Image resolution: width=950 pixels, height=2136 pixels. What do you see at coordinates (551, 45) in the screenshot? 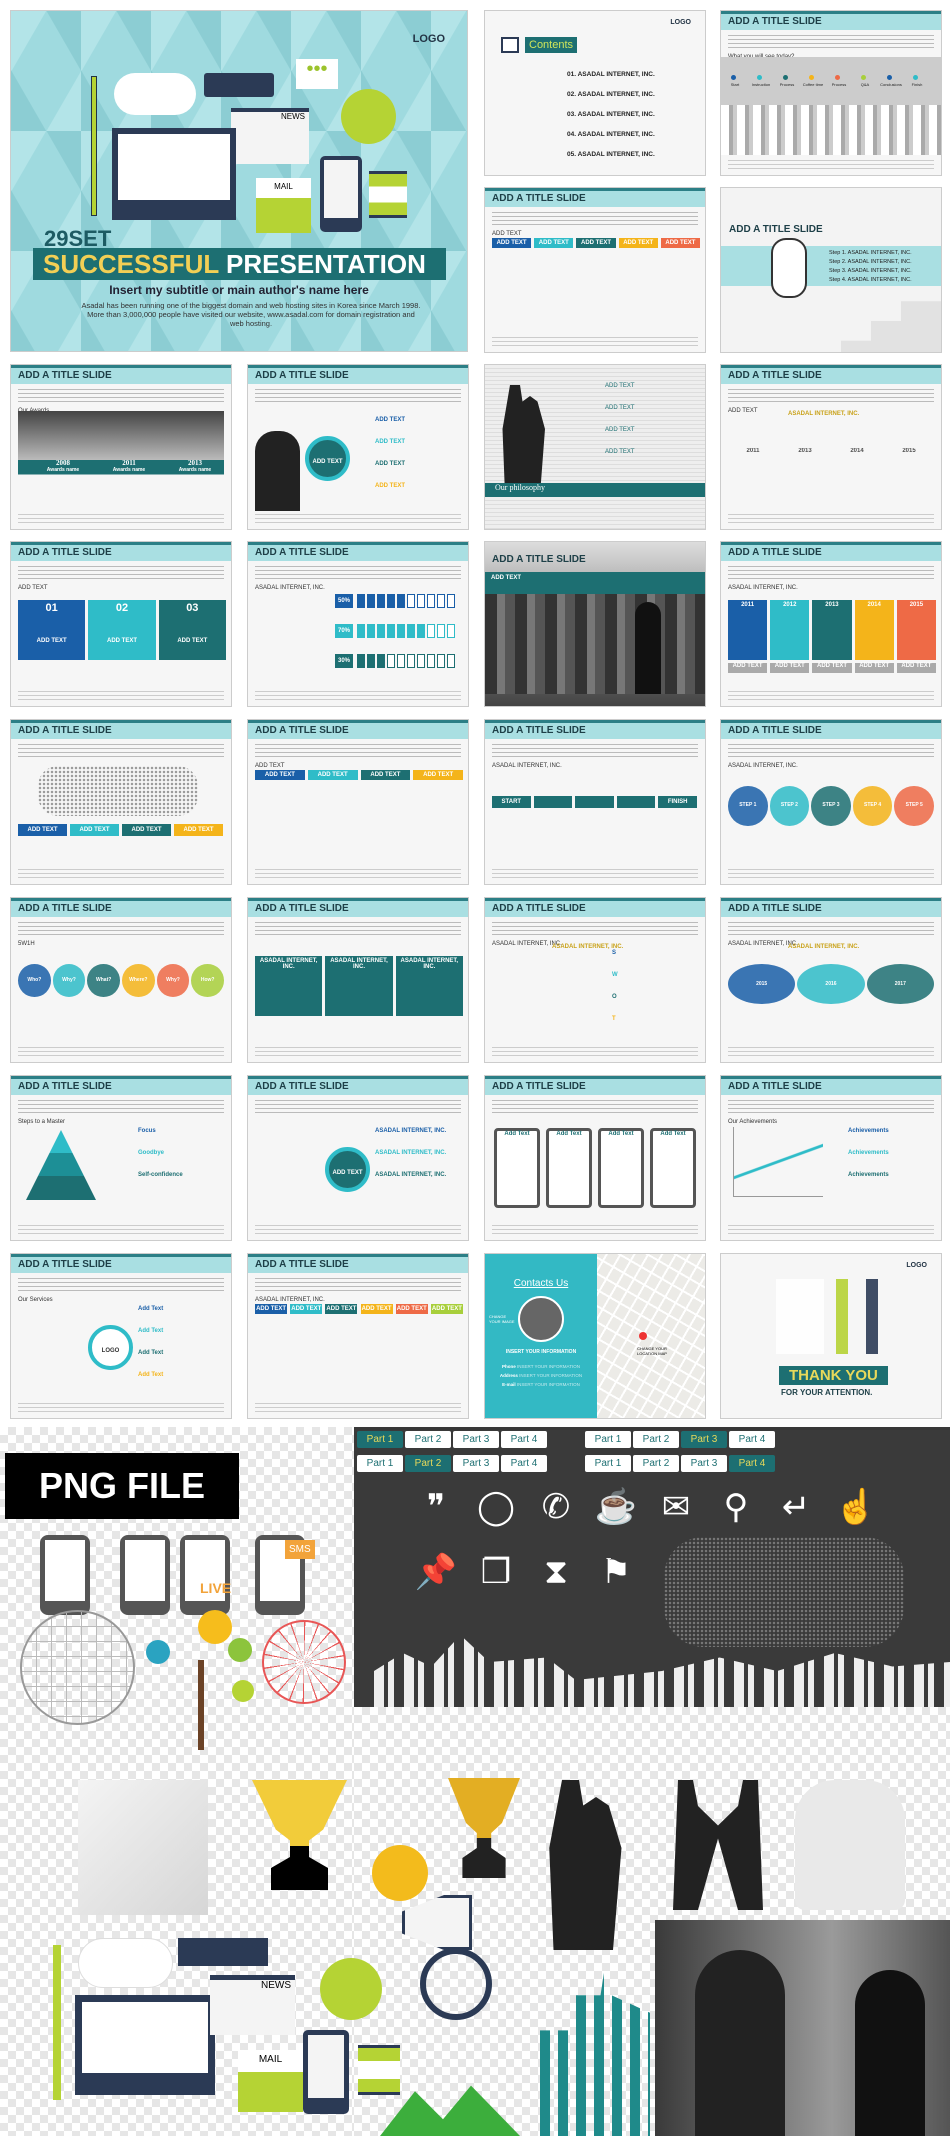
I see `contents-title: Contents` at bounding box center [551, 45].